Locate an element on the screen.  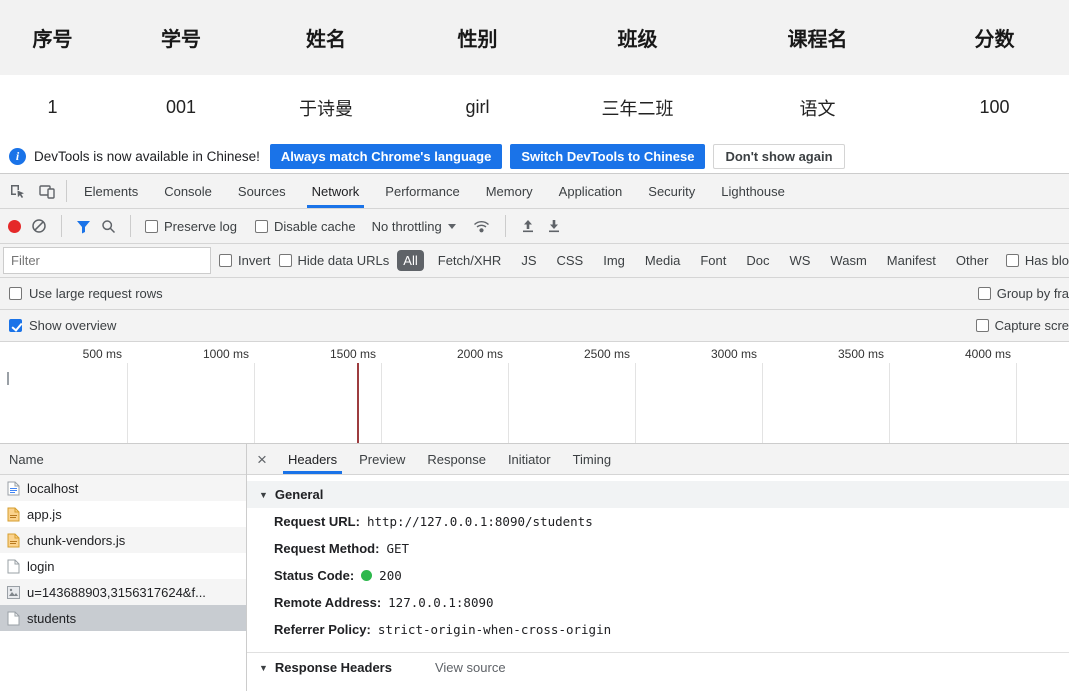
timeline-tick-label: 1000 ms is located at coordinates (225, 354).